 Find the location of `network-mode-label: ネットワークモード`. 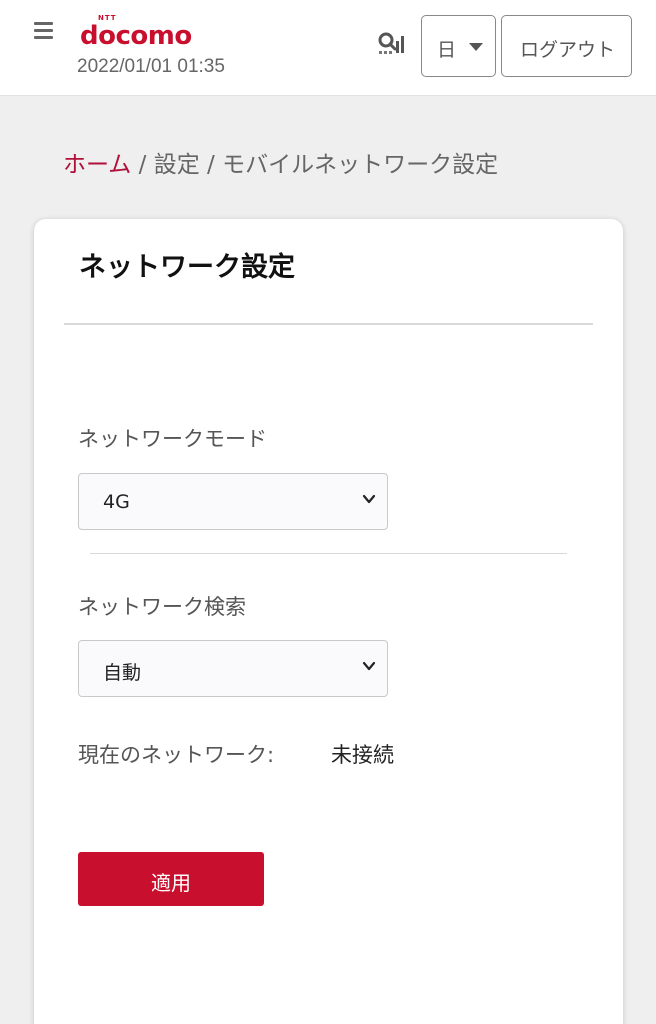

network-mode-label: ネットワークモード is located at coordinates (172, 439).